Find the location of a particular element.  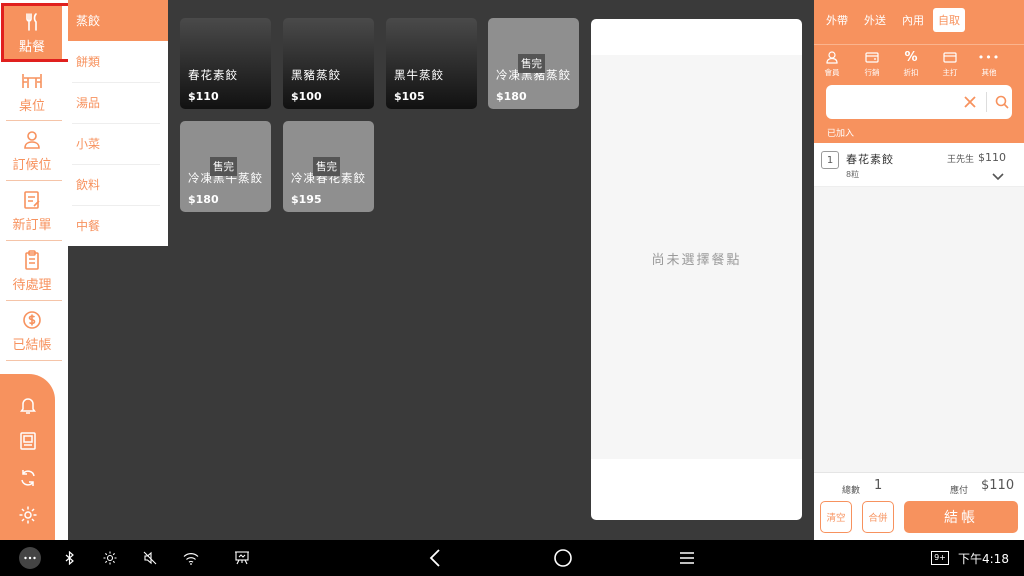

more-icon: ••• is located at coordinates (989, 57).